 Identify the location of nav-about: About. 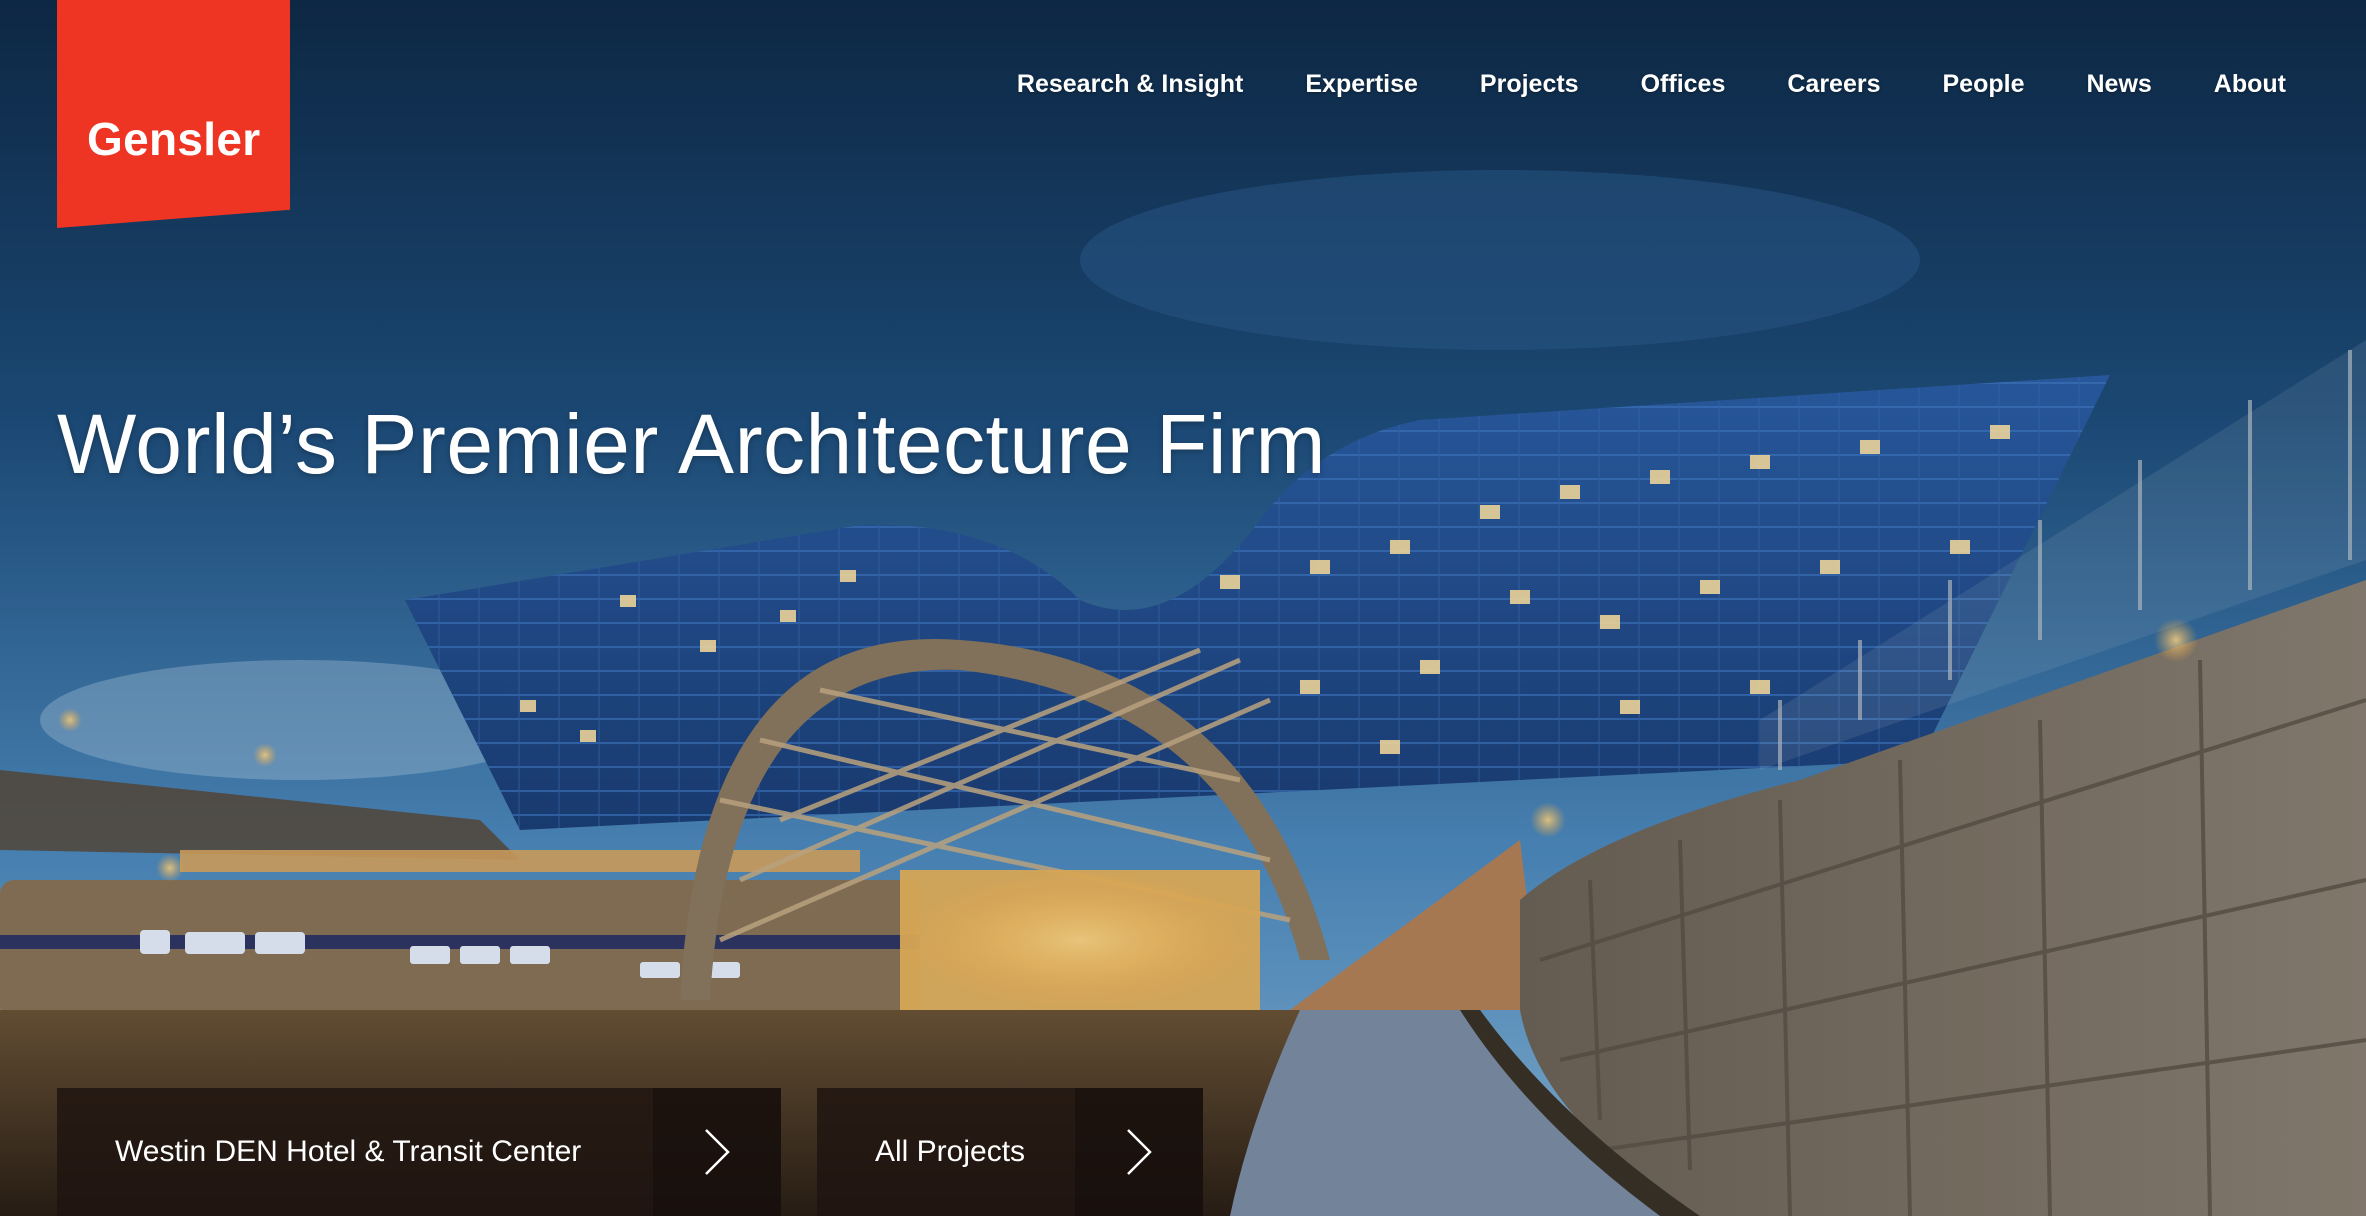
(2250, 84).